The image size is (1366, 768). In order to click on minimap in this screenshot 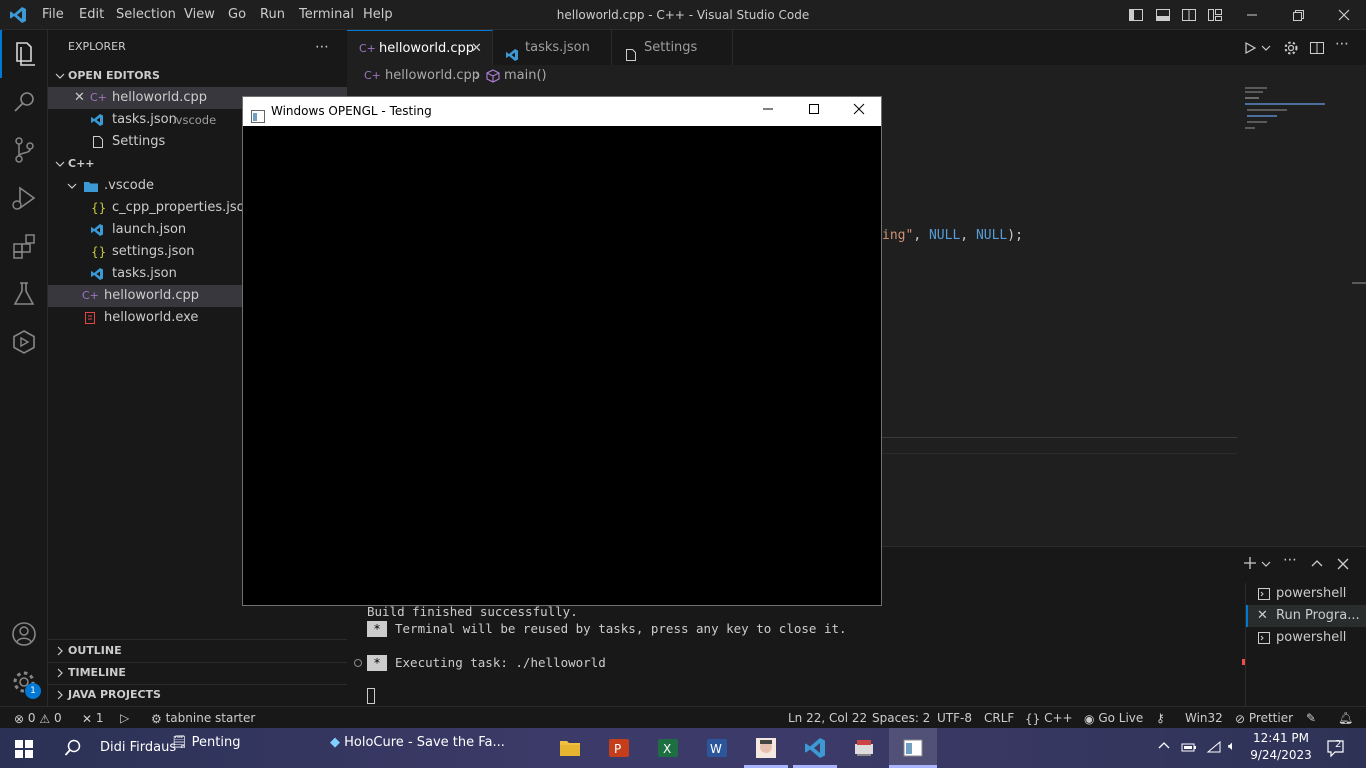, I will do `click(1298, 117)`.